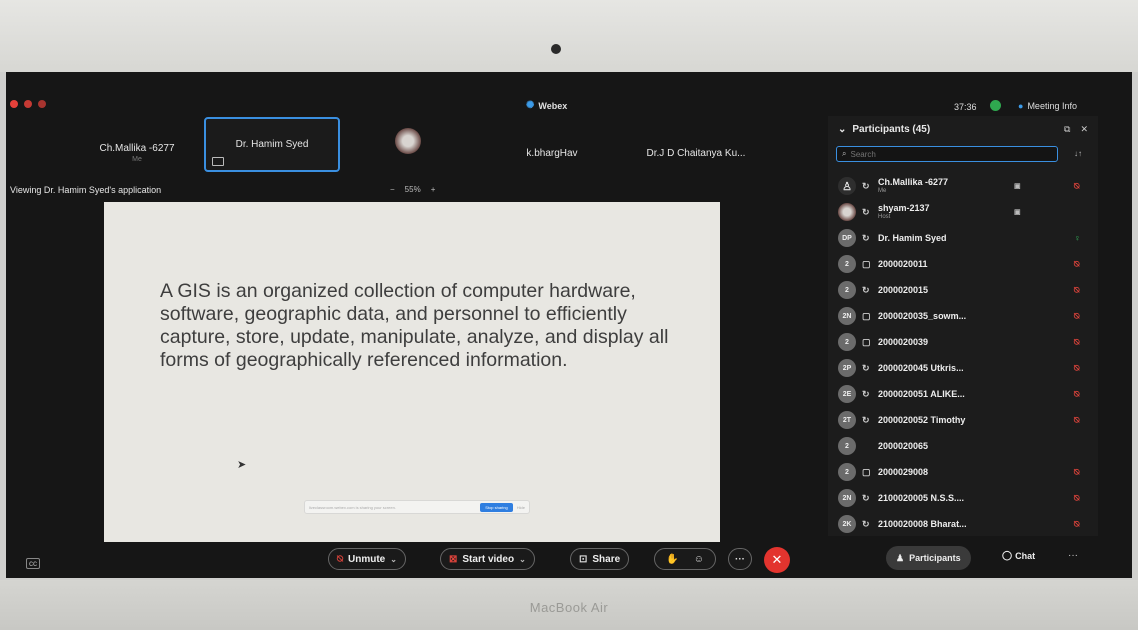 The image size is (1138, 630). I want to click on zoom-in-button: +, so click(433, 189).